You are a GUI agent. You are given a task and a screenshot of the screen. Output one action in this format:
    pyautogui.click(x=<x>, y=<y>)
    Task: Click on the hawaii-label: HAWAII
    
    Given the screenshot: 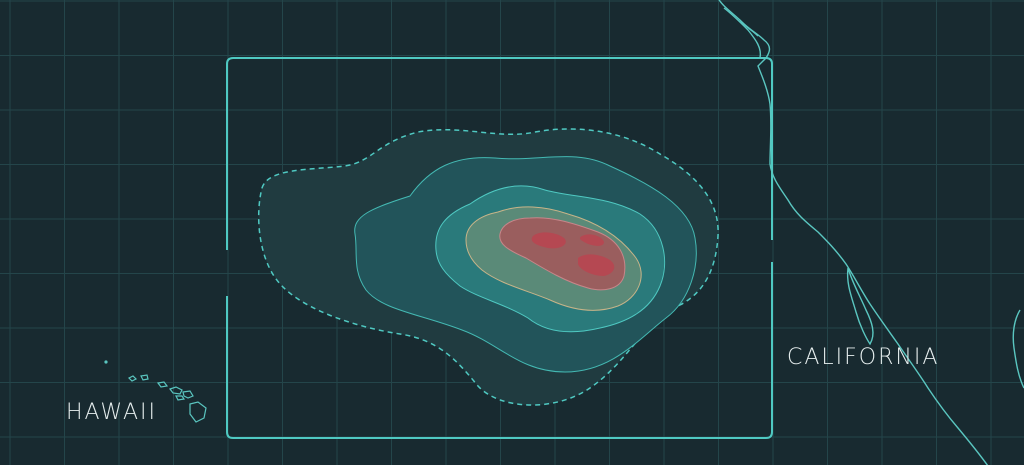 What is the action you would take?
    pyautogui.click(x=111, y=412)
    